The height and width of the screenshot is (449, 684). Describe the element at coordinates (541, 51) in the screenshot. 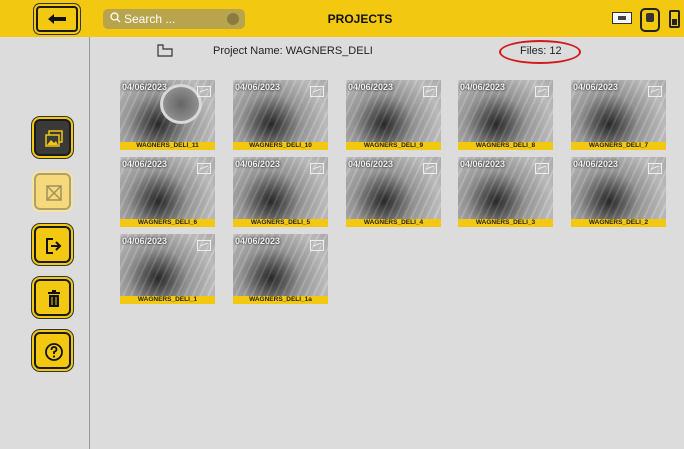

I see `files-count: Files: 12` at that location.